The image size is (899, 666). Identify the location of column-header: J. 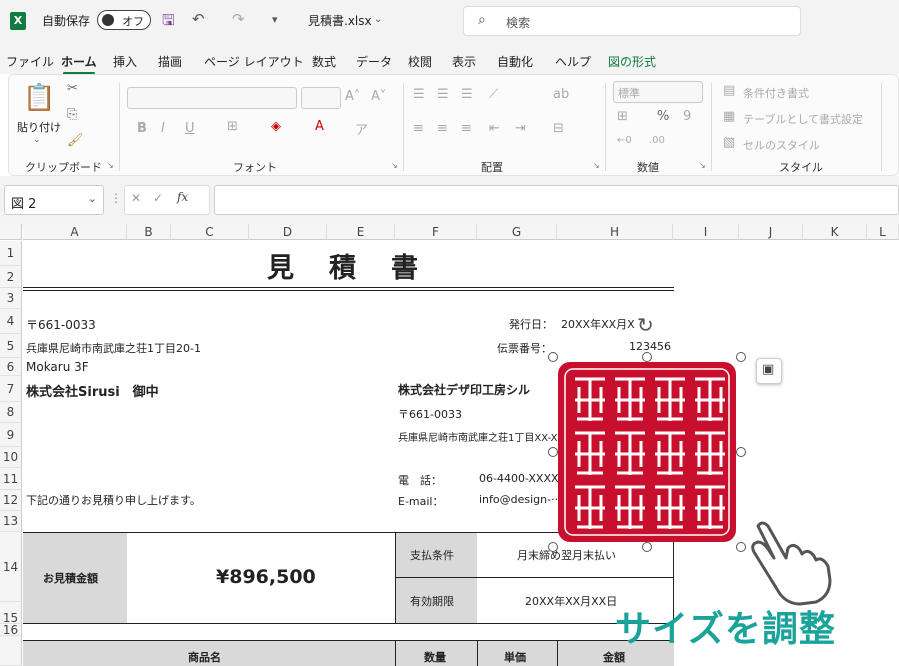
(771, 232).